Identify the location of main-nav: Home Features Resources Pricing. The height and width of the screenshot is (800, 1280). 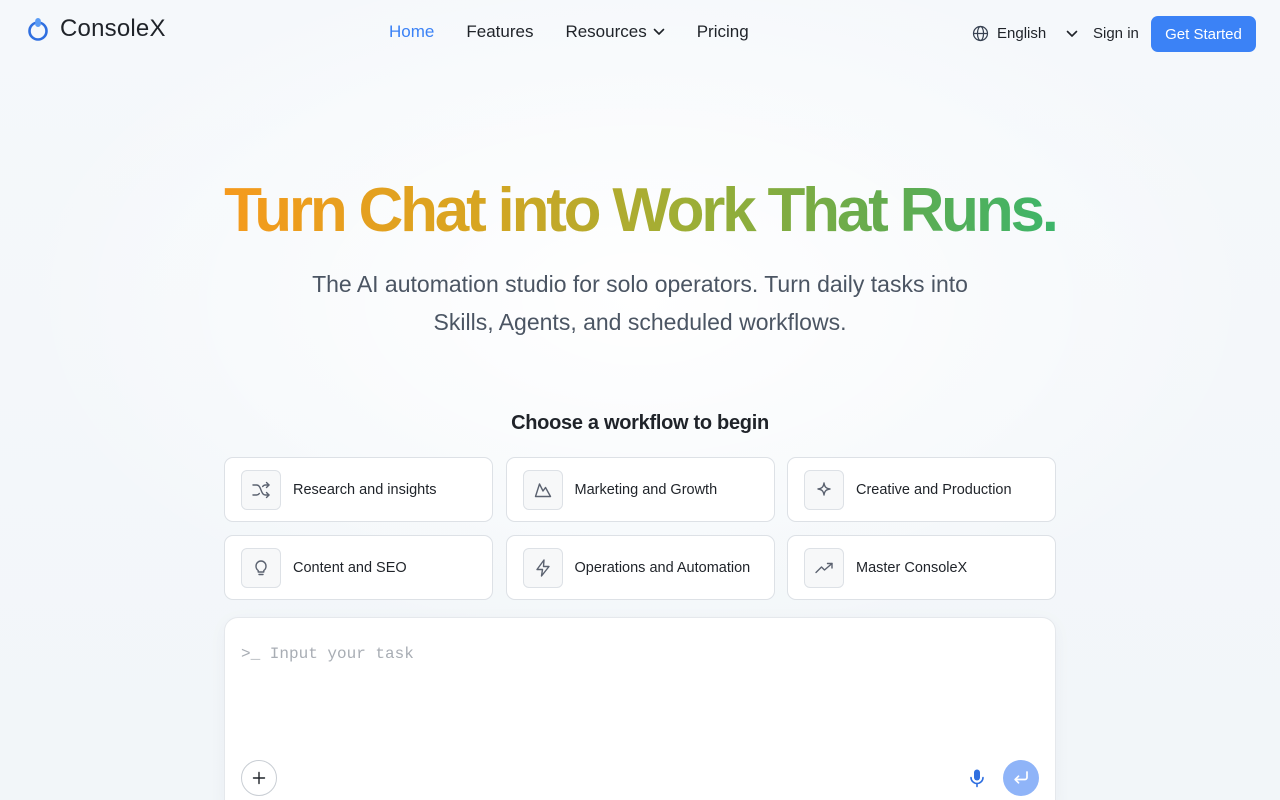
(585, 32).